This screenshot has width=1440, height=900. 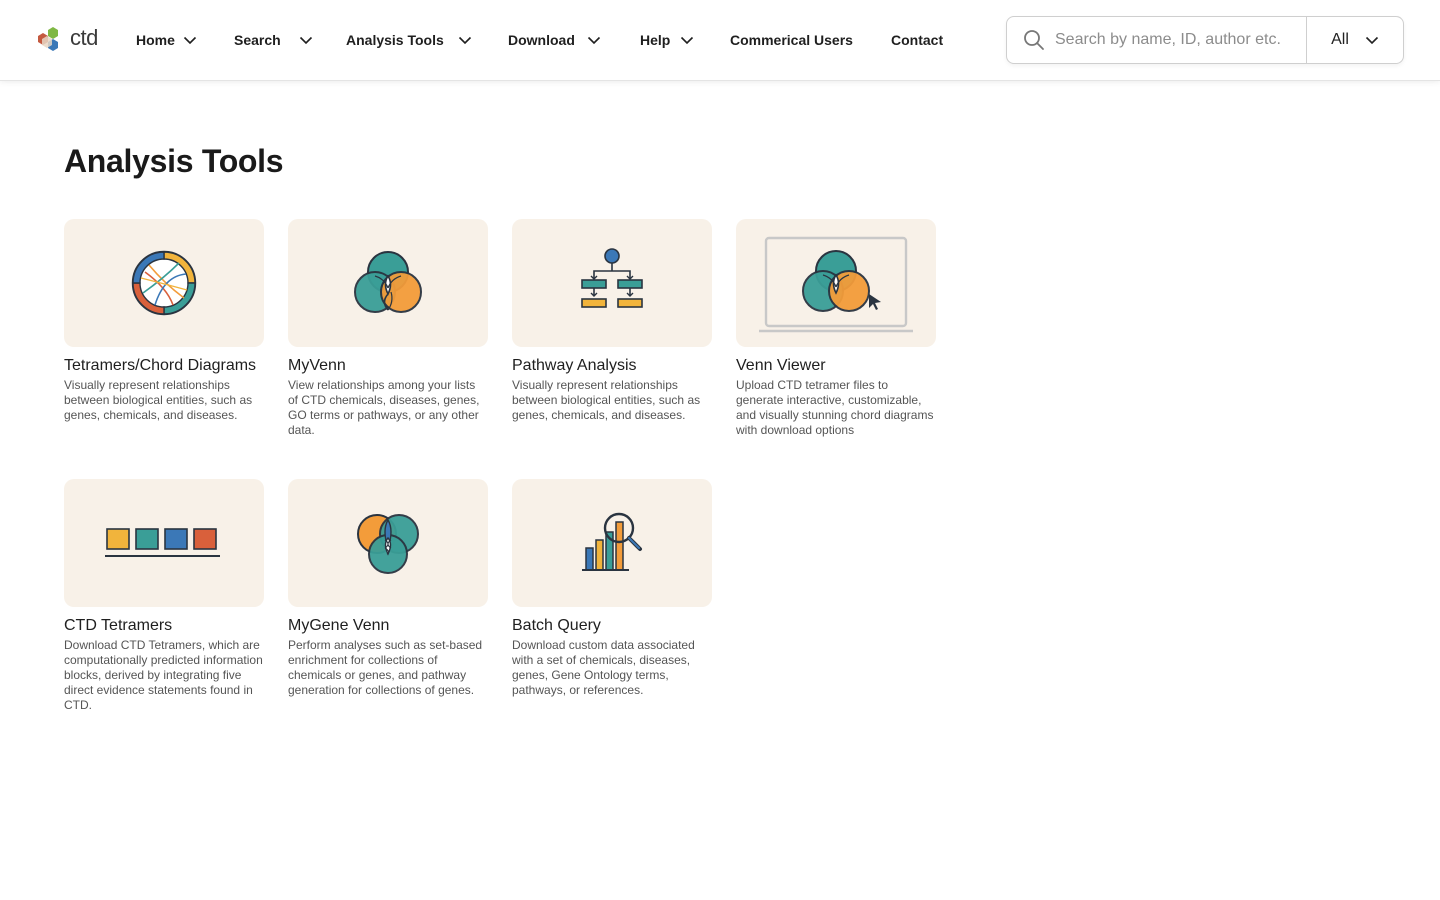 I want to click on logo-text: ctd, so click(x=84, y=37).